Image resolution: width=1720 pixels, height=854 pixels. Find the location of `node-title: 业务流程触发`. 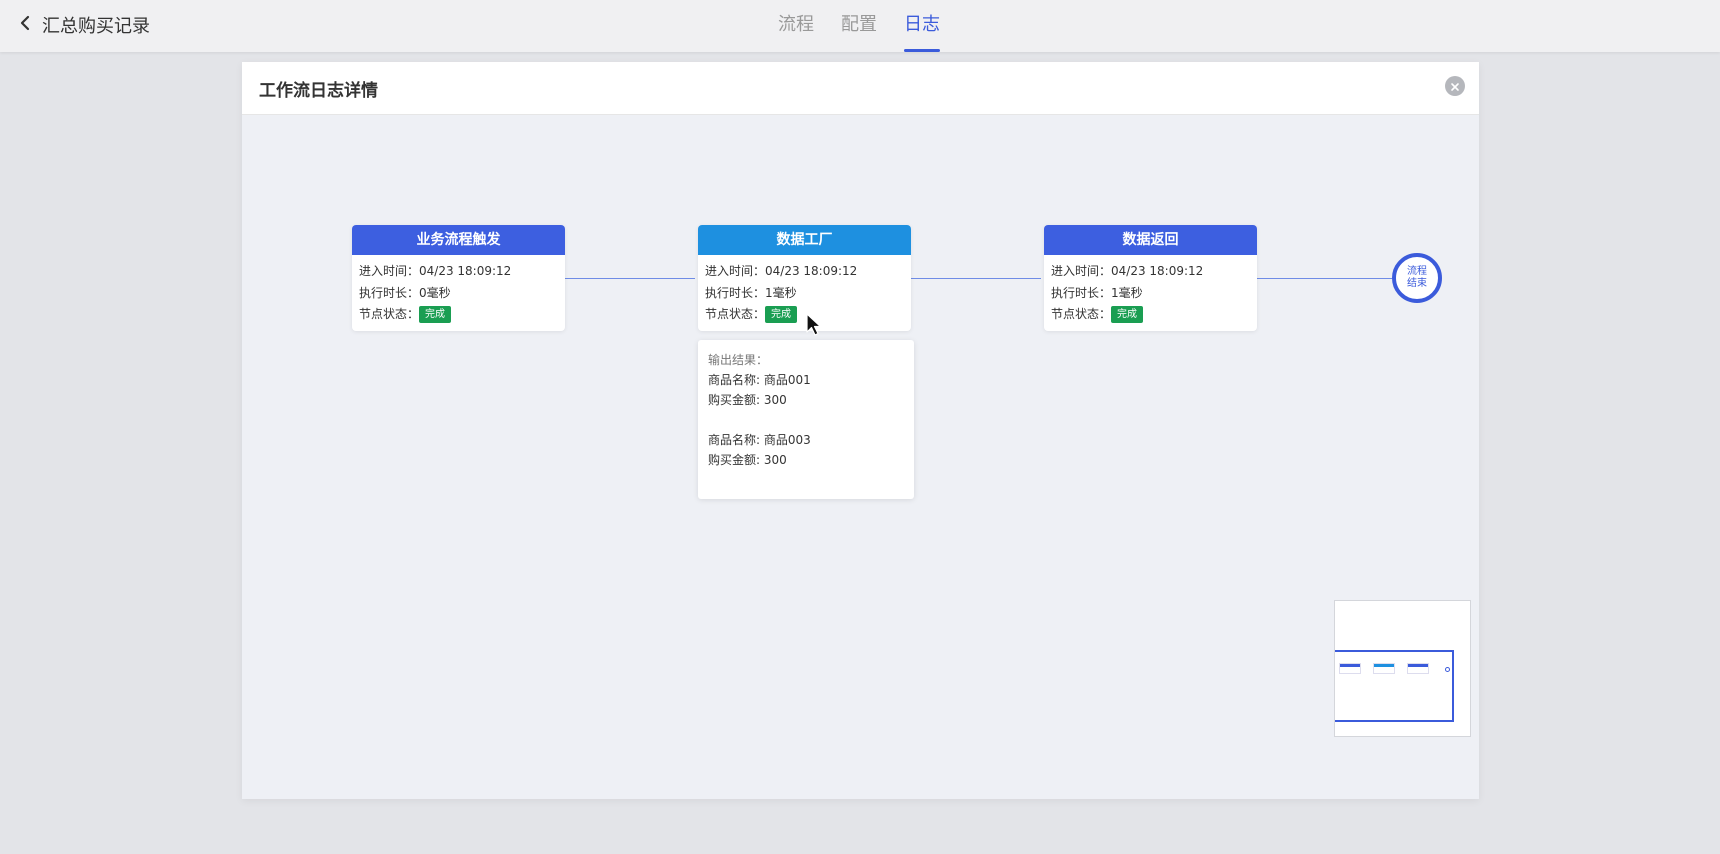

node-title: 业务流程触发 is located at coordinates (458, 240).